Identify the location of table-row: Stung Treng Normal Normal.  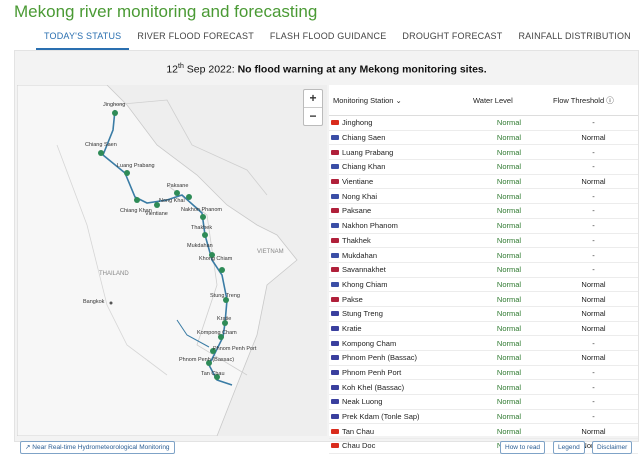
(483, 314).